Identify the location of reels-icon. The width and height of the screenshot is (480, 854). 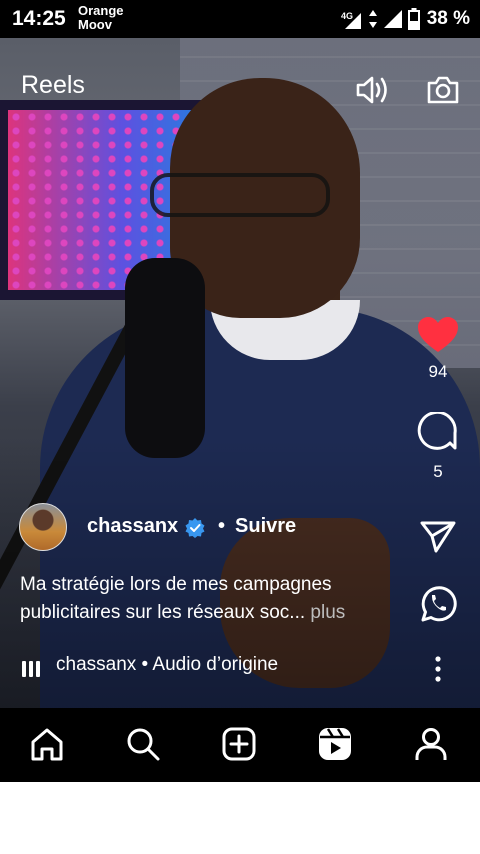
(335, 744).